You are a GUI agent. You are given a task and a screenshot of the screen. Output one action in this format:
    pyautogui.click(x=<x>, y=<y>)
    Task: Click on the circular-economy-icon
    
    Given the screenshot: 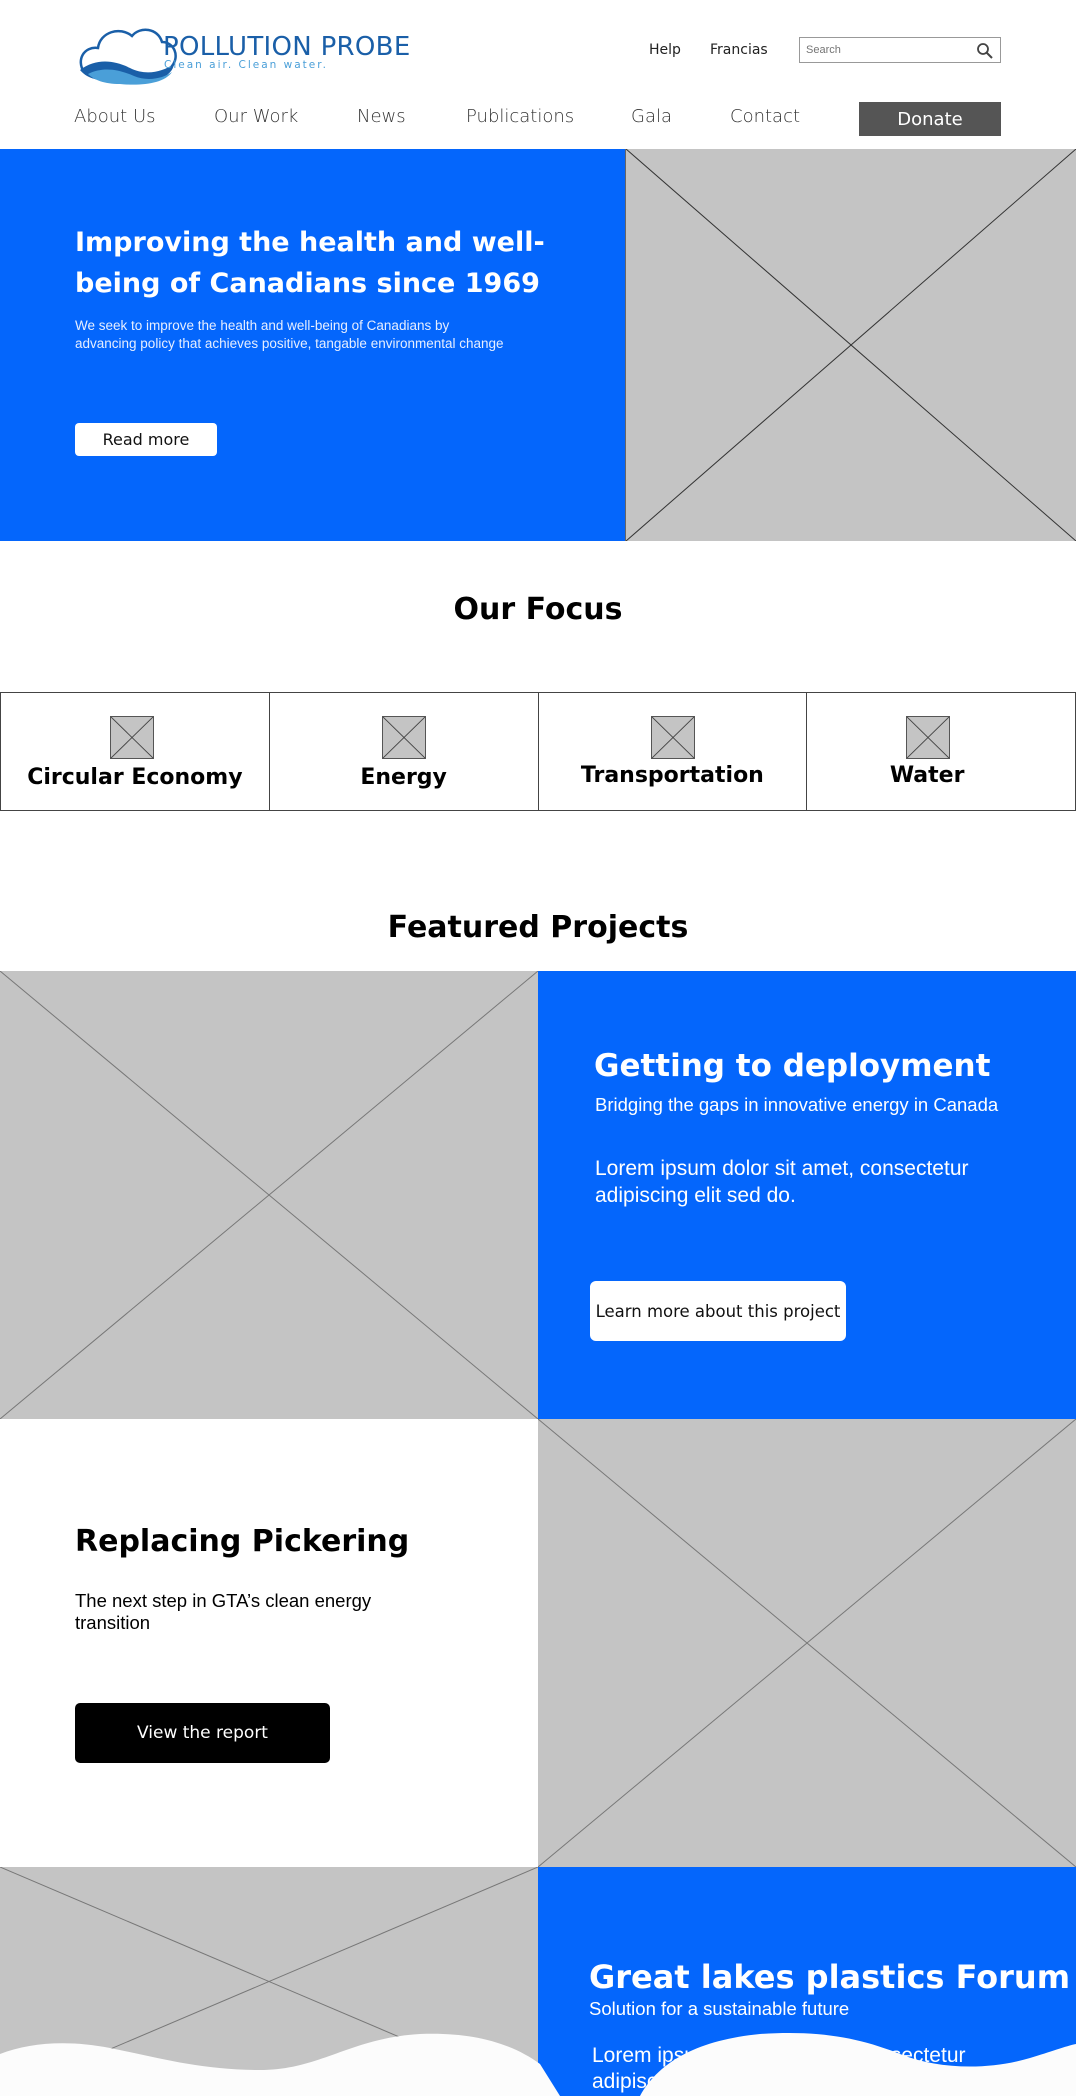 What is the action you would take?
    pyautogui.click(x=132, y=737)
    